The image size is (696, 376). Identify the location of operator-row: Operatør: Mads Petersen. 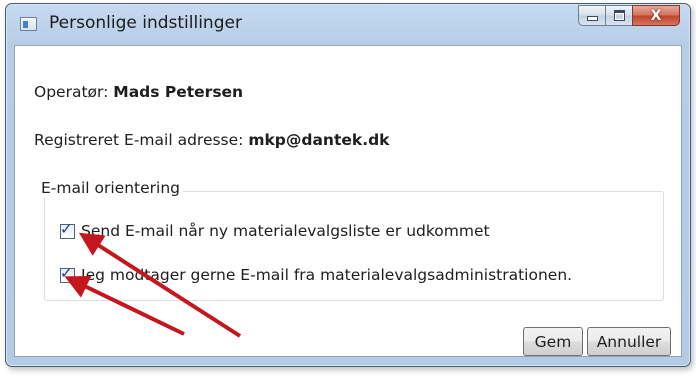
(138, 92).